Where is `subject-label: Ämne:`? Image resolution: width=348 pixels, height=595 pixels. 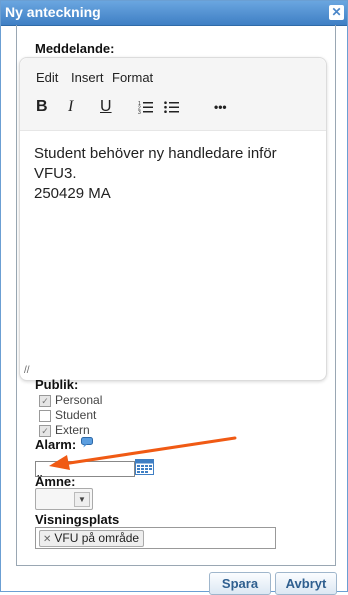 subject-label: Ämne: is located at coordinates (55, 481).